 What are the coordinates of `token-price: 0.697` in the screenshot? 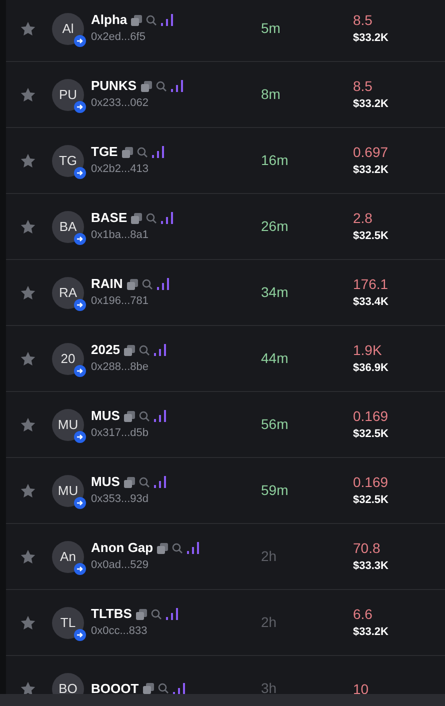 It's located at (370, 152).